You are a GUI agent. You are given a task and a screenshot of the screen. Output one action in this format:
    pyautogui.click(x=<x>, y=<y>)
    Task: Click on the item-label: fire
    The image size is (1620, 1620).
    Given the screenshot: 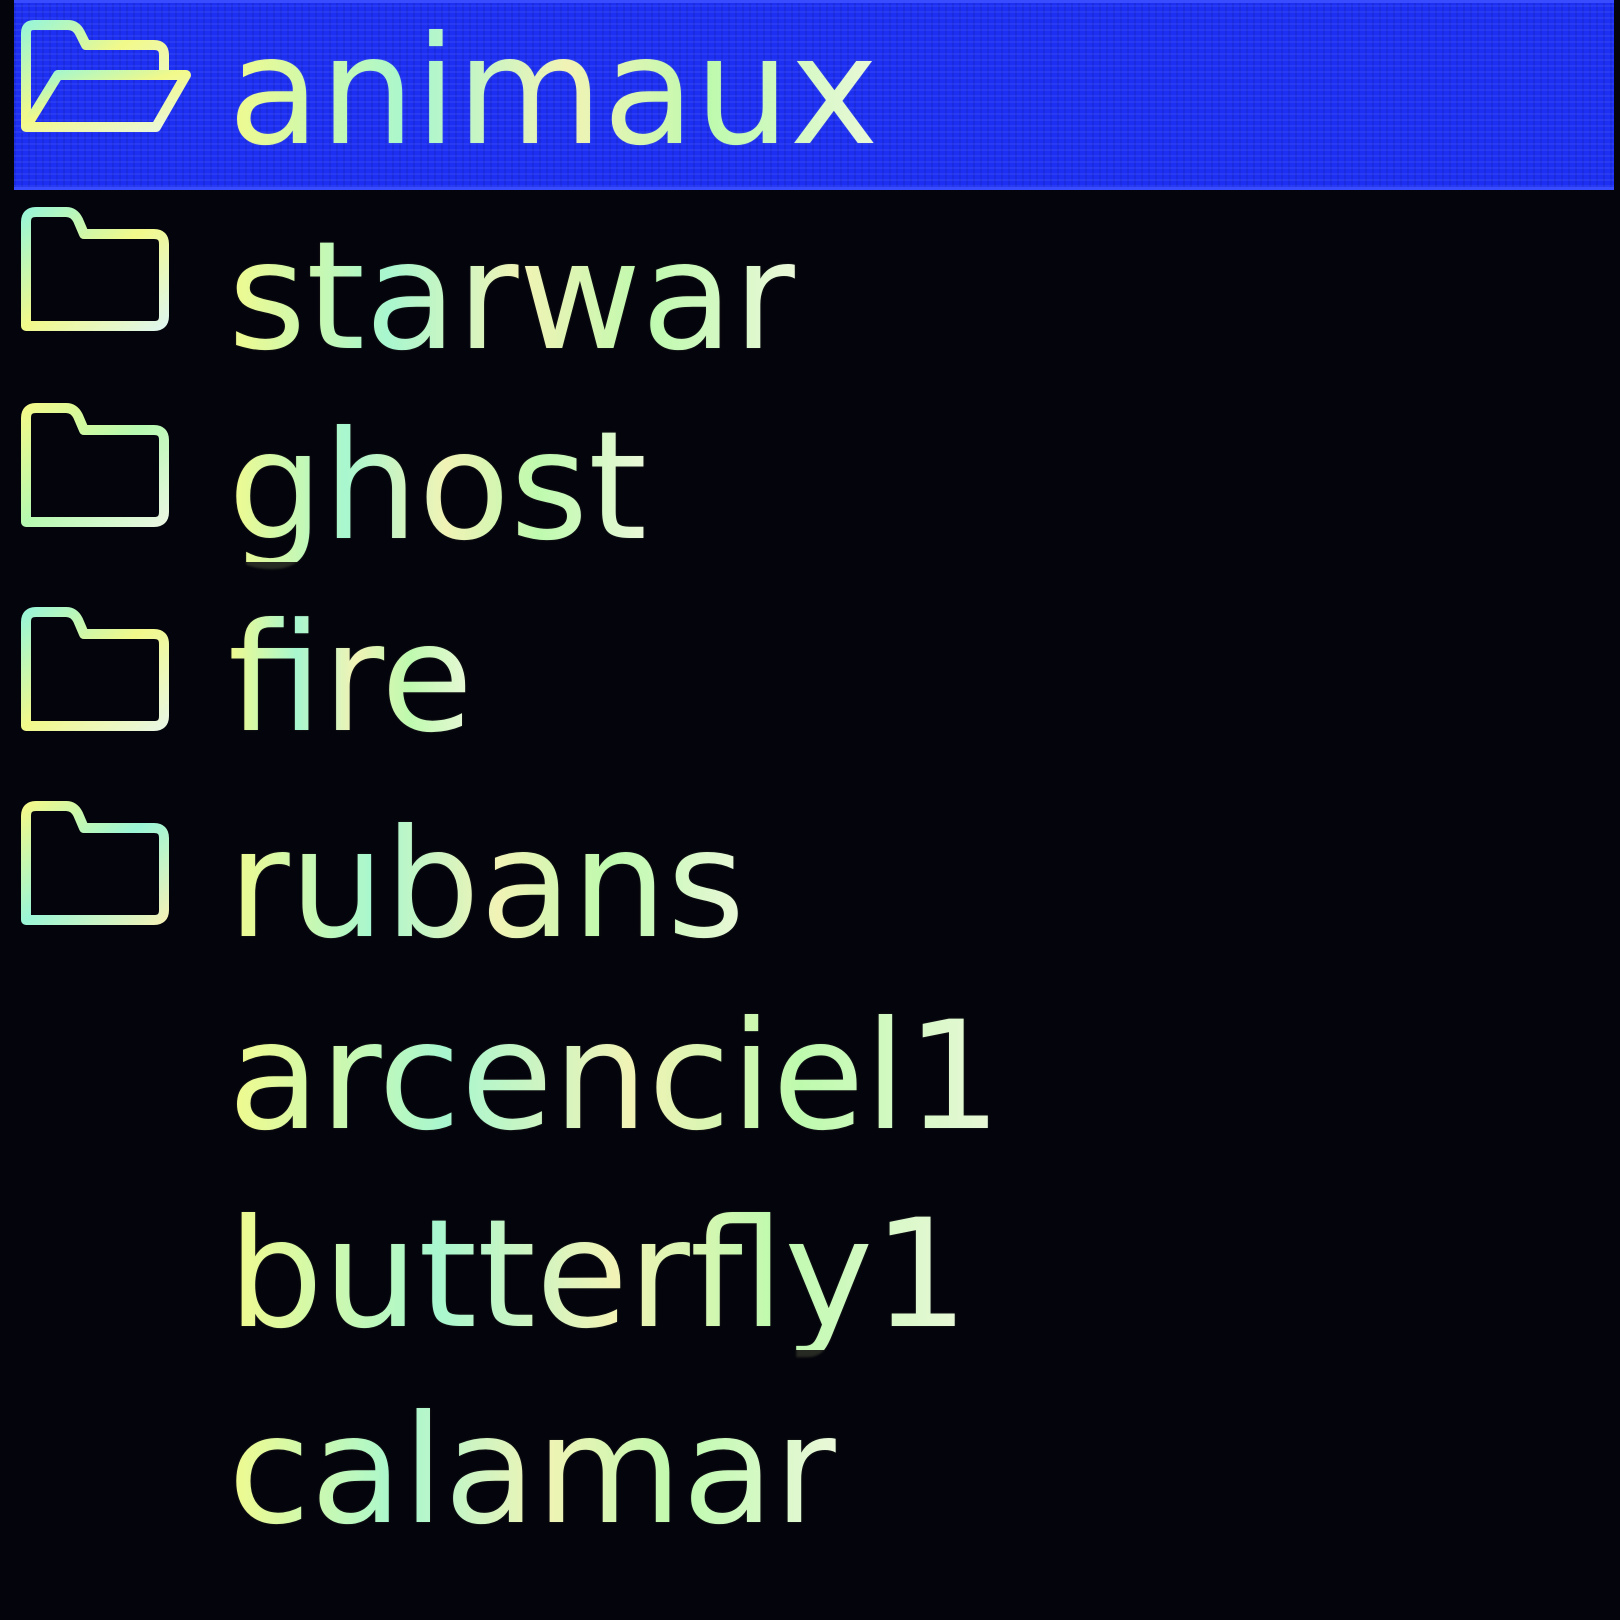 What is the action you would take?
    pyautogui.click(x=351, y=679)
    